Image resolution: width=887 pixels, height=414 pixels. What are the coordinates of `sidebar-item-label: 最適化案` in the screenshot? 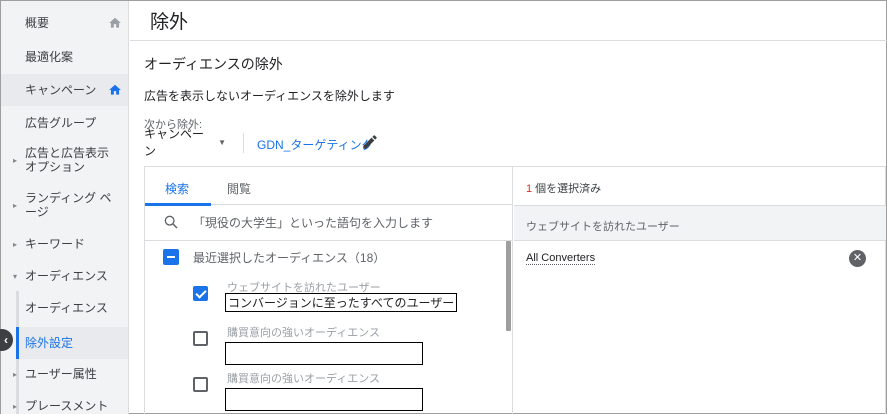 It's located at (49, 57).